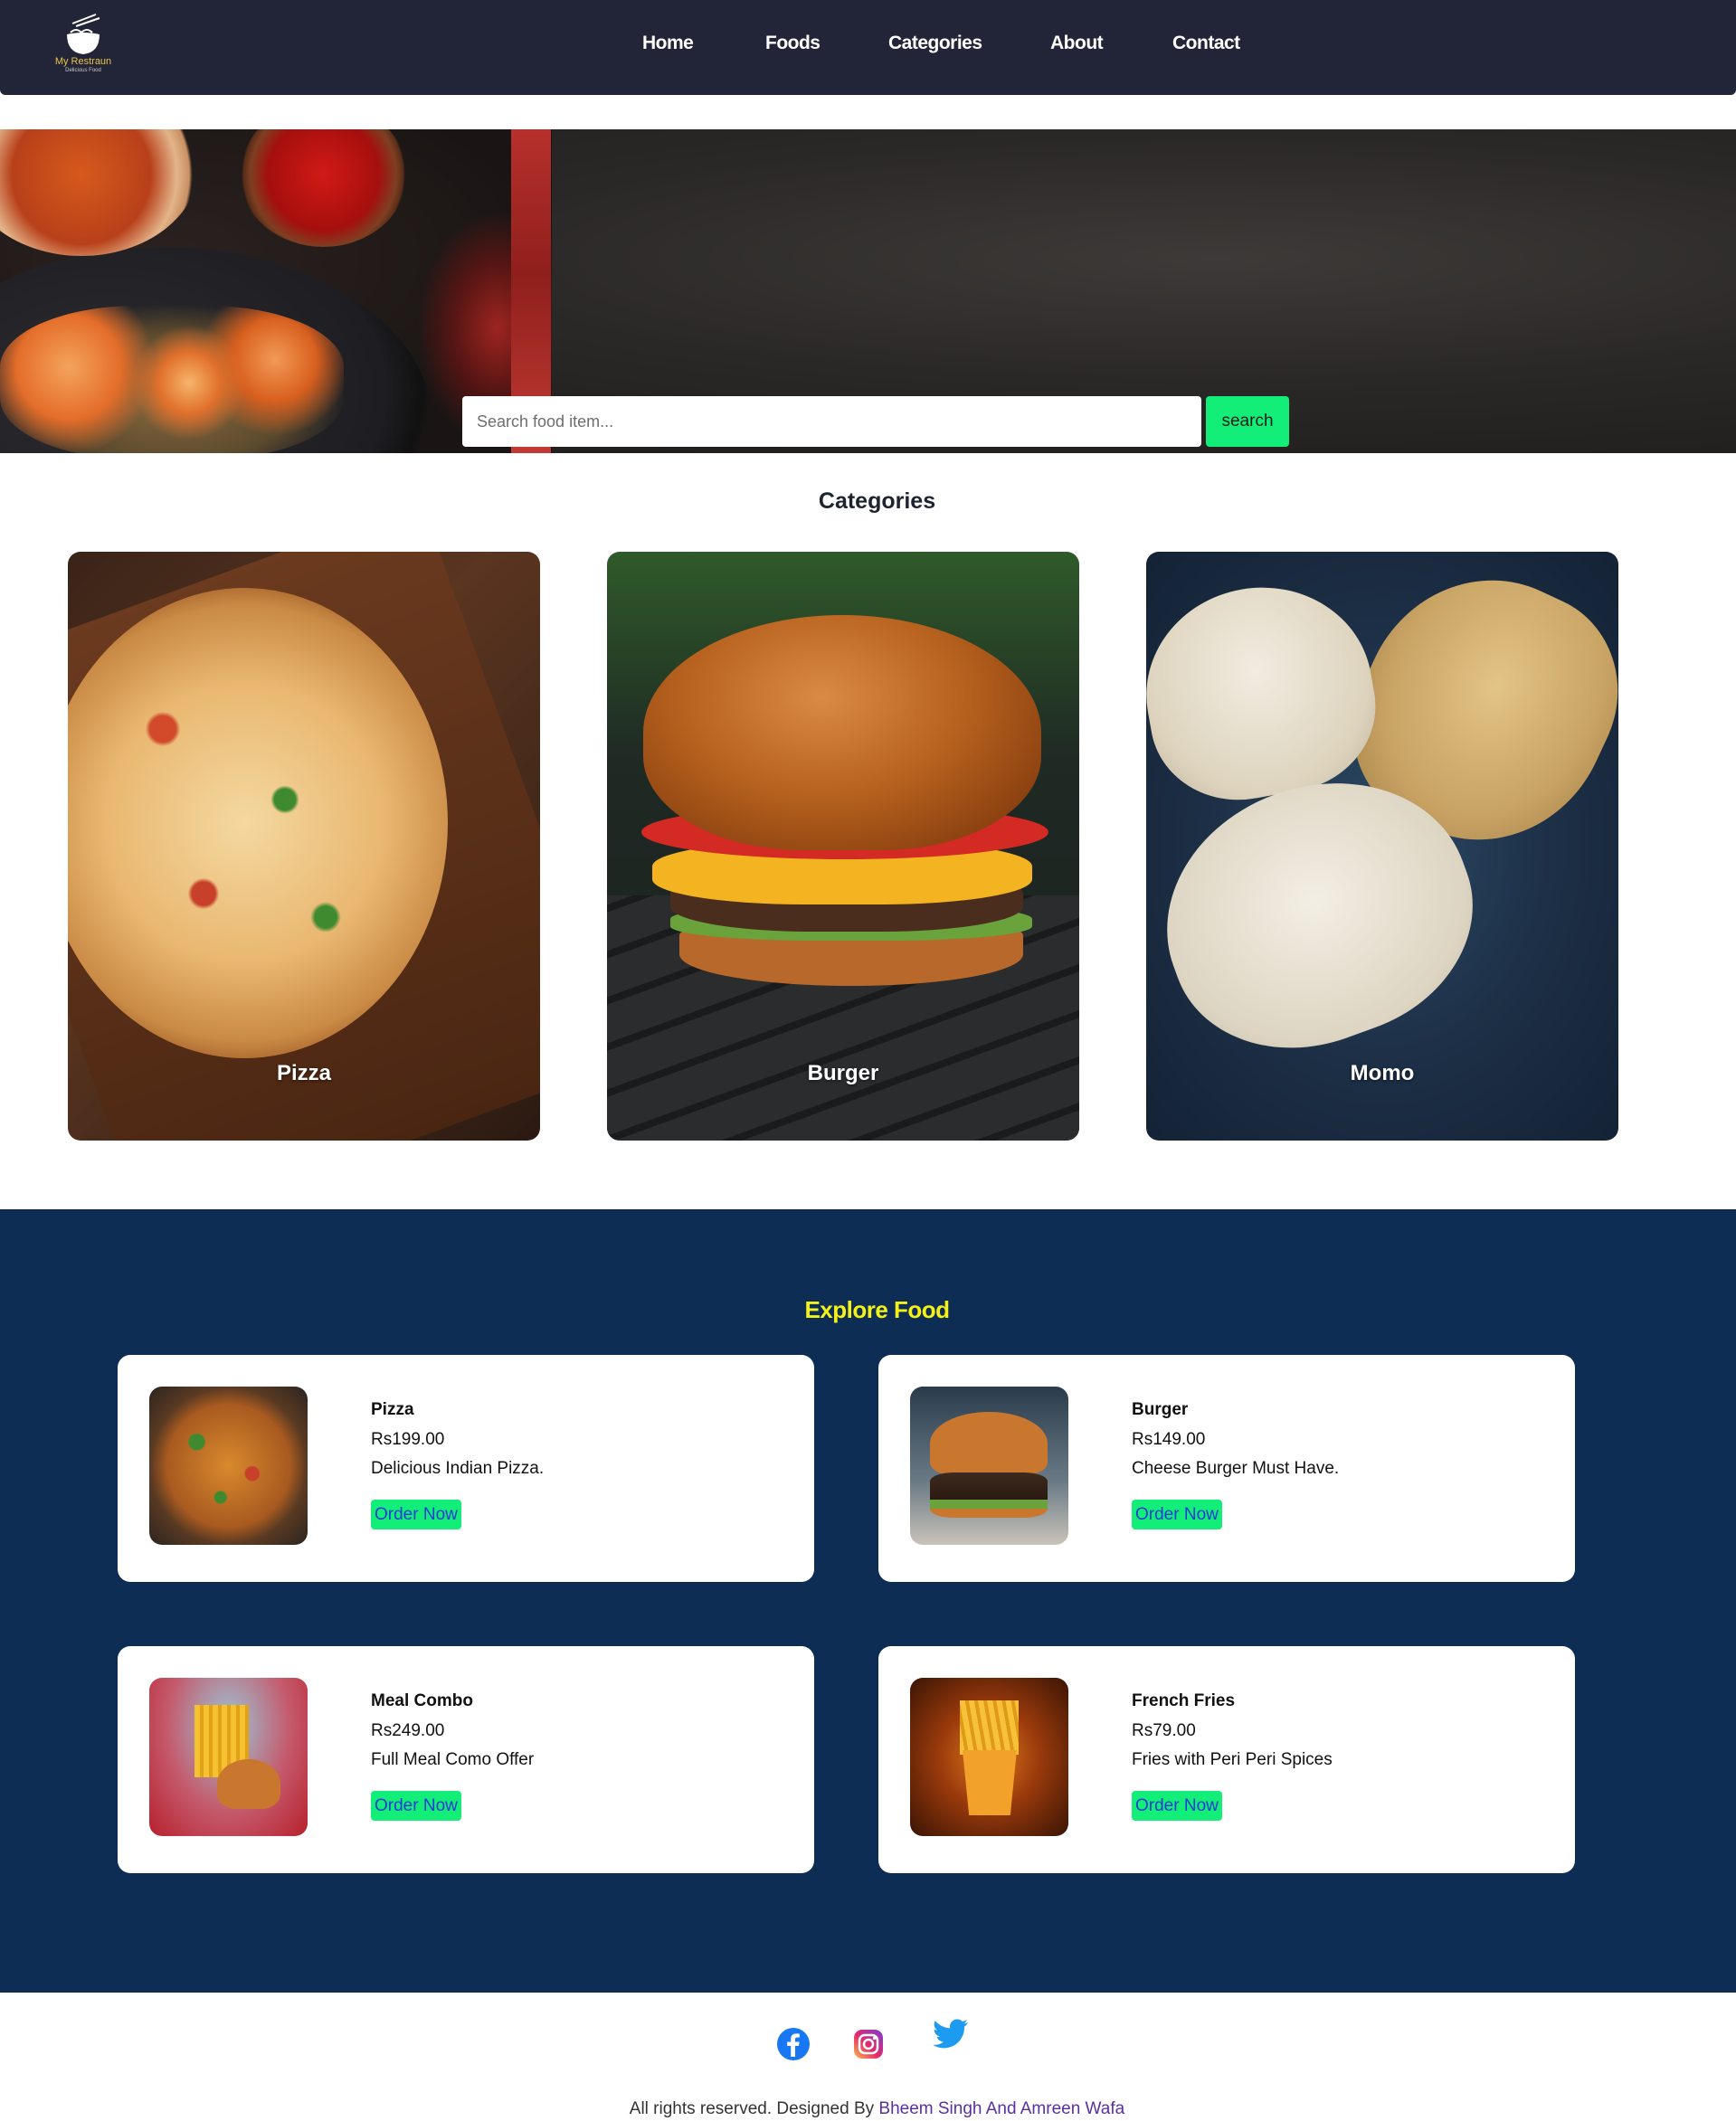  I want to click on food-price: Rs249.00, so click(408, 1730).